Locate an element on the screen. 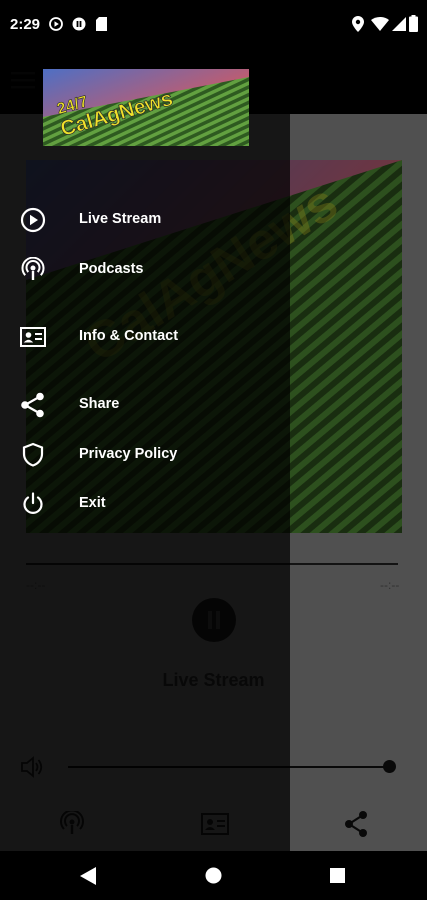  system-navigation-bar is located at coordinates (213, 875).